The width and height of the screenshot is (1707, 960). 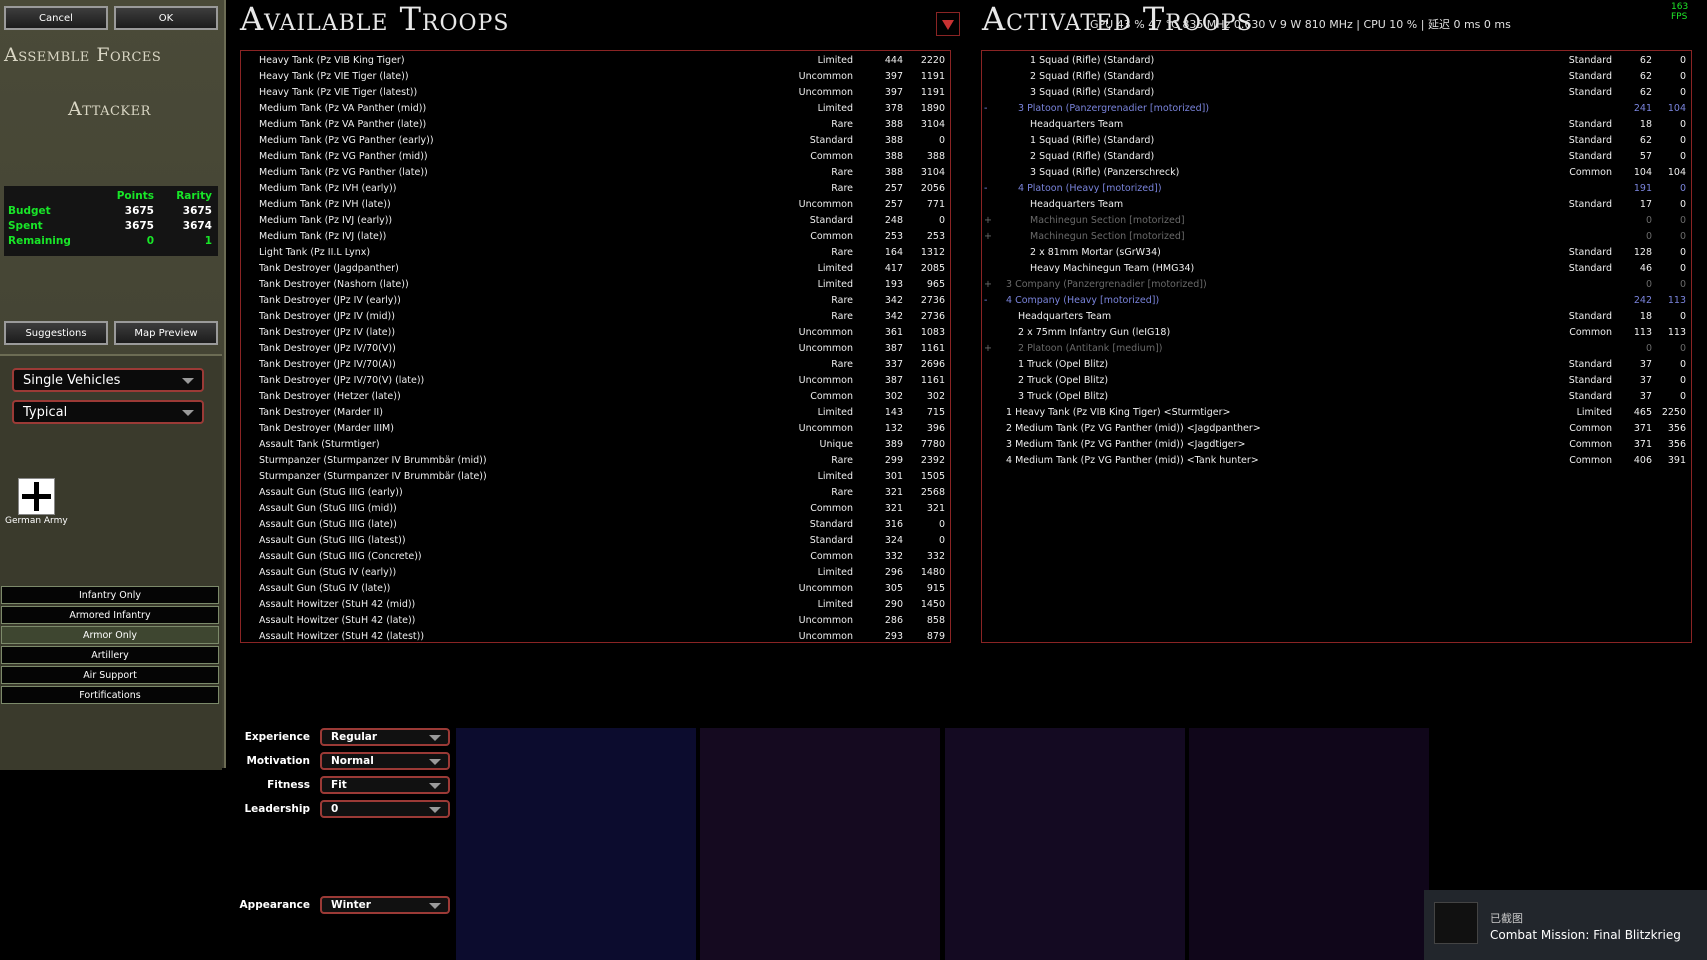 What do you see at coordinates (166, 18) in the screenshot?
I see `ok-button: OK` at bounding box center [166, 18].